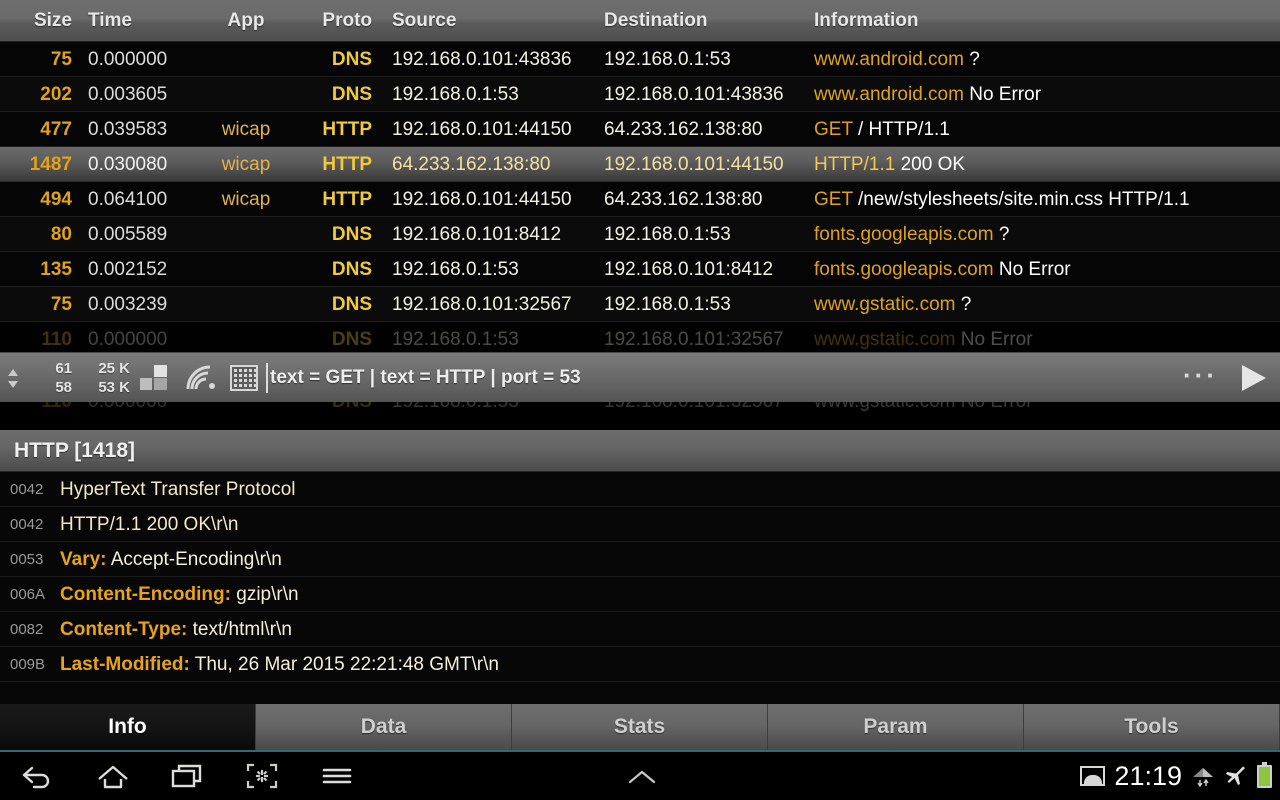  I want to click on detail-header-value: Thu, 26 Mar 2015 22:21:48 GMT\r\n, so click(344, 664).